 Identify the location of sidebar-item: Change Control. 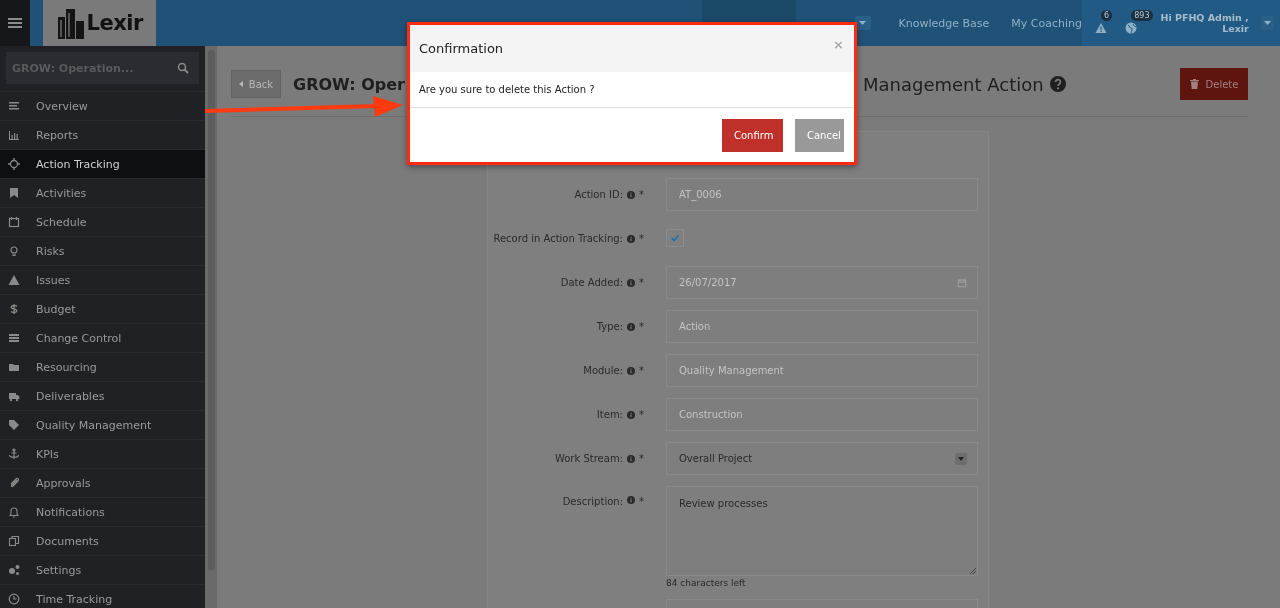
(102, 337).